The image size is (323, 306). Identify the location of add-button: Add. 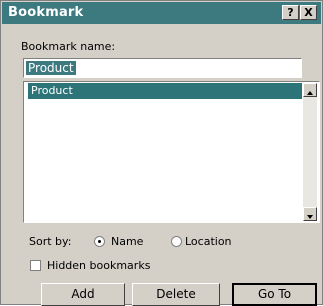
(83, 294).